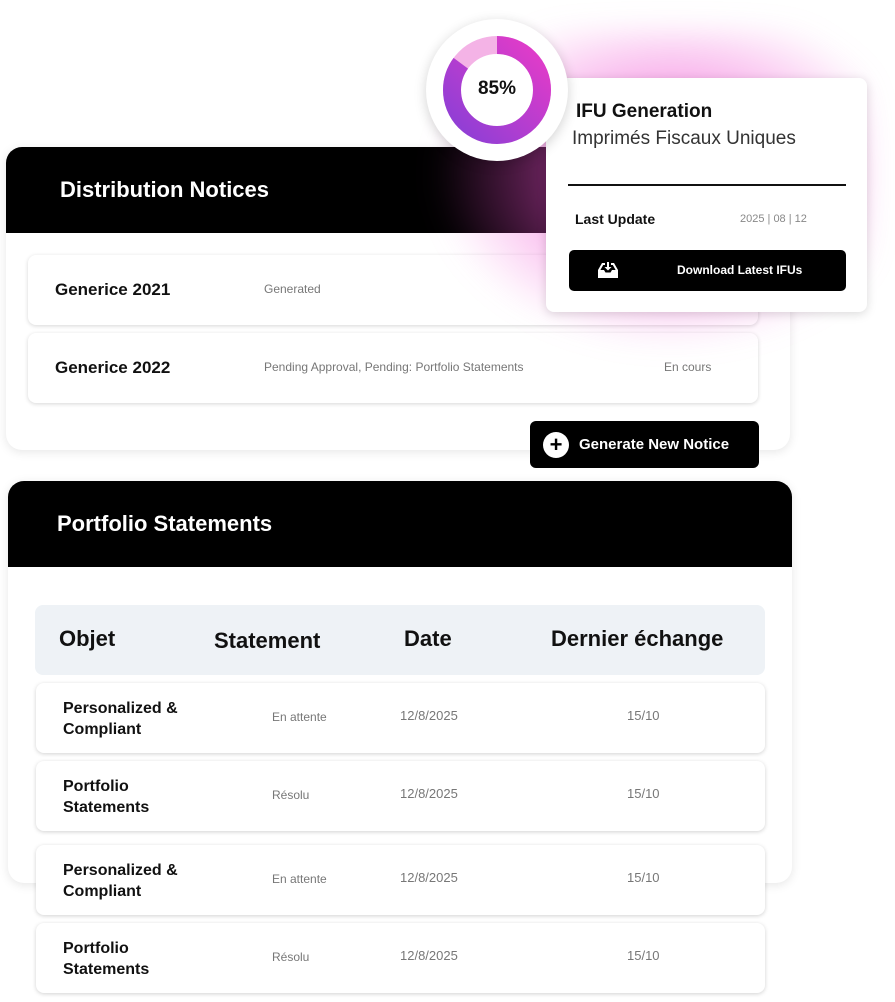 This screenshot has height=1002, width=895. Describe the element at coordinates (707, 185) in the screenshot. I see `divider` at that location.